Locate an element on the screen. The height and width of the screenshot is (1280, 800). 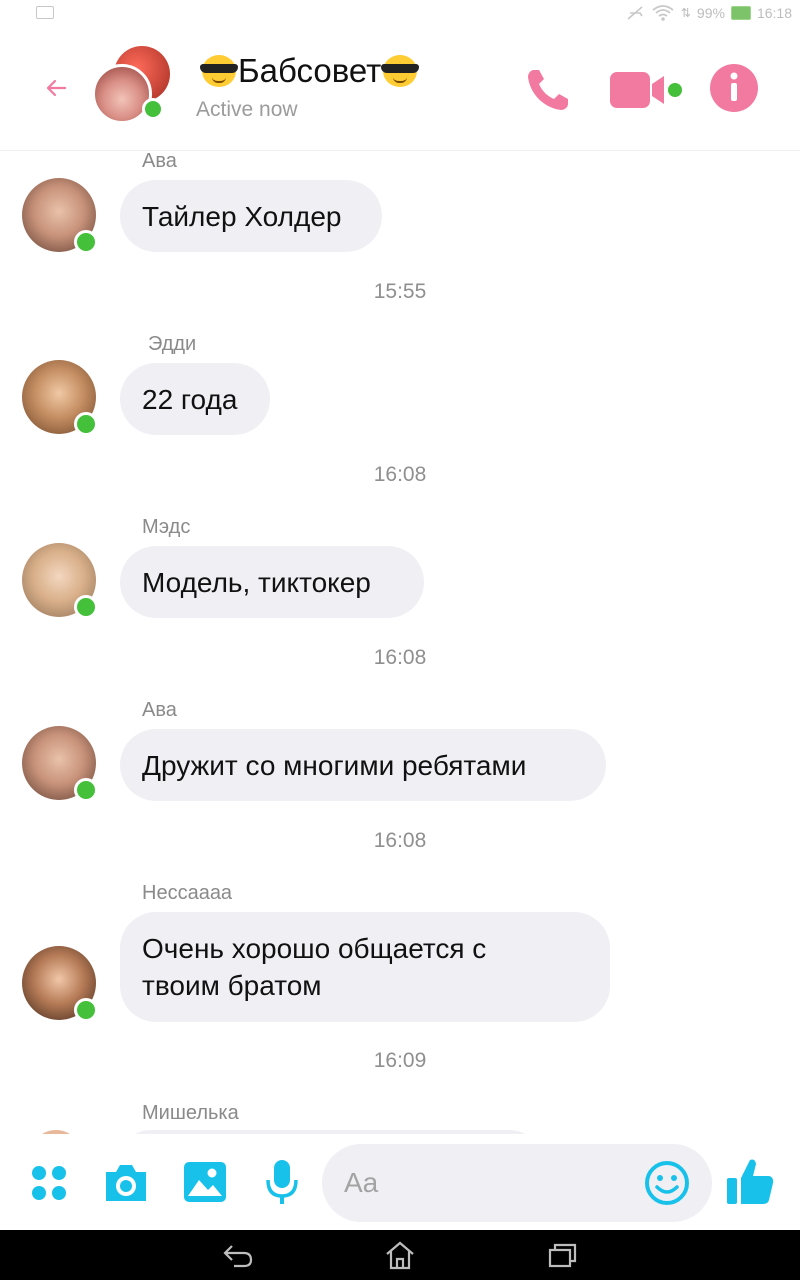
camera-icon is located at coordinates (126, 1183).